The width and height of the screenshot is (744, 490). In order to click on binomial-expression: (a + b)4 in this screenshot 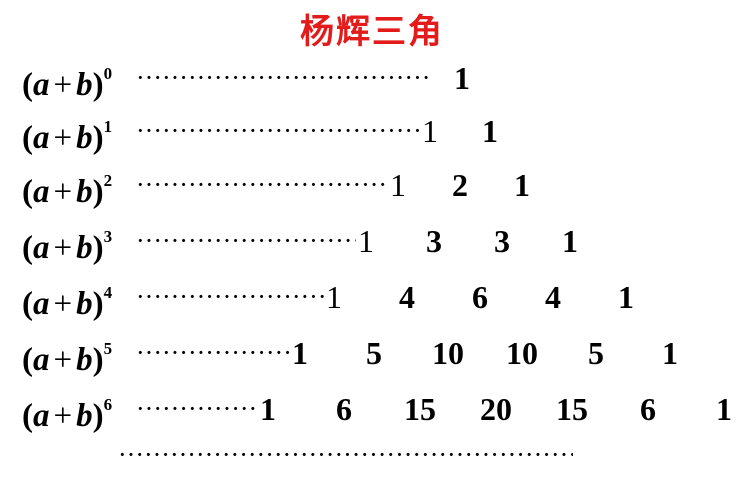, I will do `click(67, 300)`.